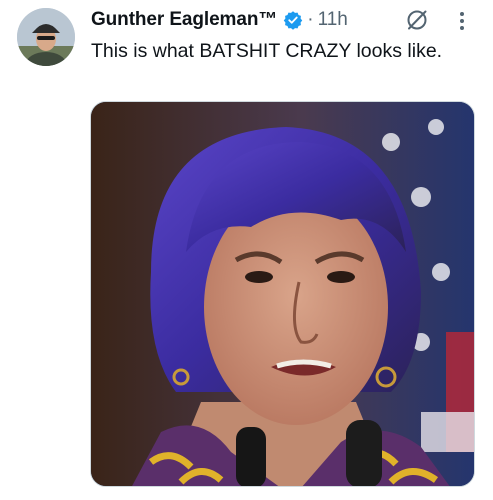  I want to click on more-vertical-icon, so click(462, 21).